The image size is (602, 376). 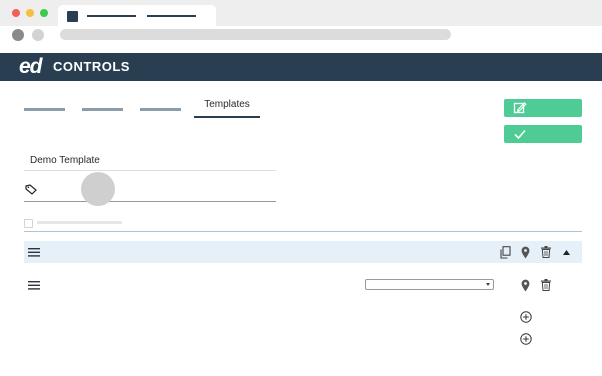 I want to click on logo-mark: ed, so click(x=30, y=66).